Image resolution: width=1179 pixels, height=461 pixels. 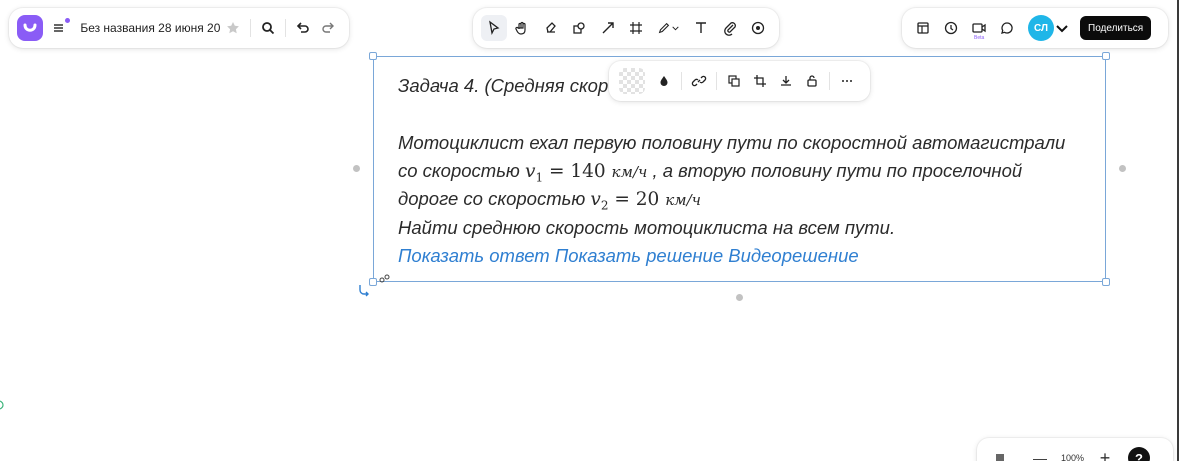 What do you see at coordinates (364, 292) in the screenshot?
I see `rotate-icon` at bounding box center [364, 292].